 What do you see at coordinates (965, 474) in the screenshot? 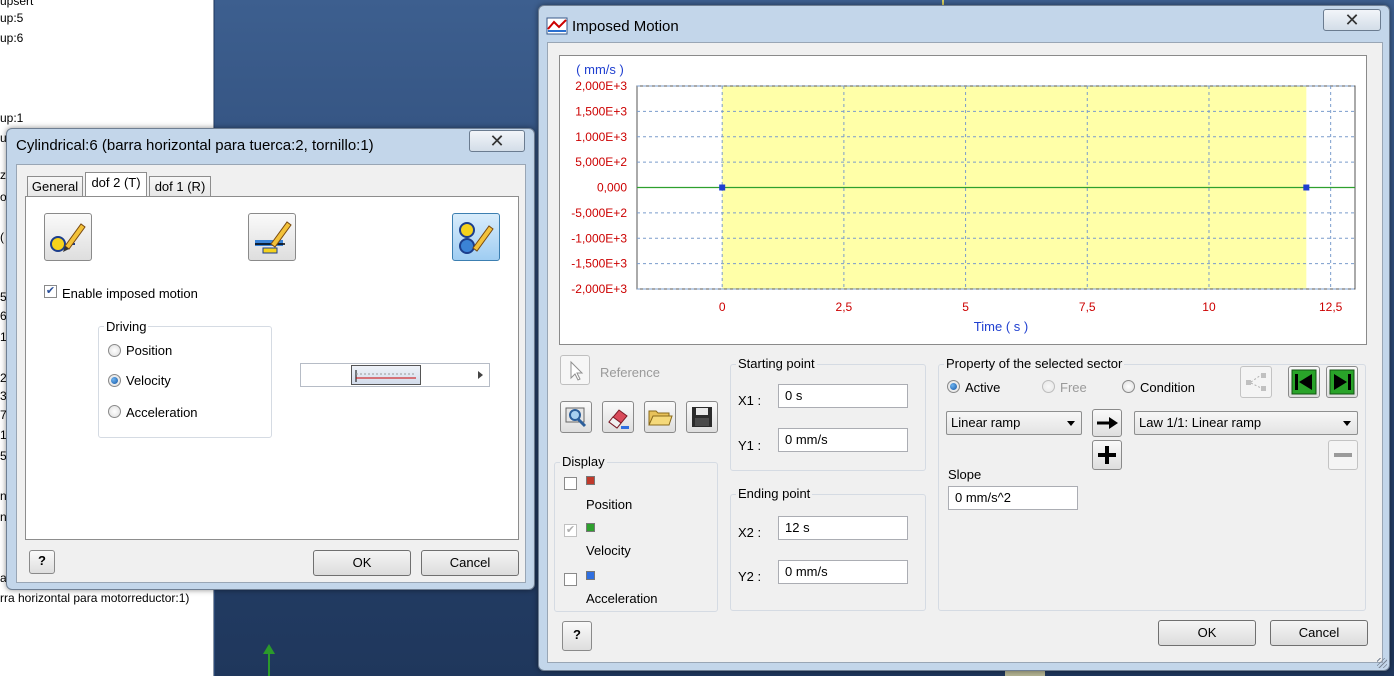
I see `slope-label: Slope` at bounding box center [965, 474].